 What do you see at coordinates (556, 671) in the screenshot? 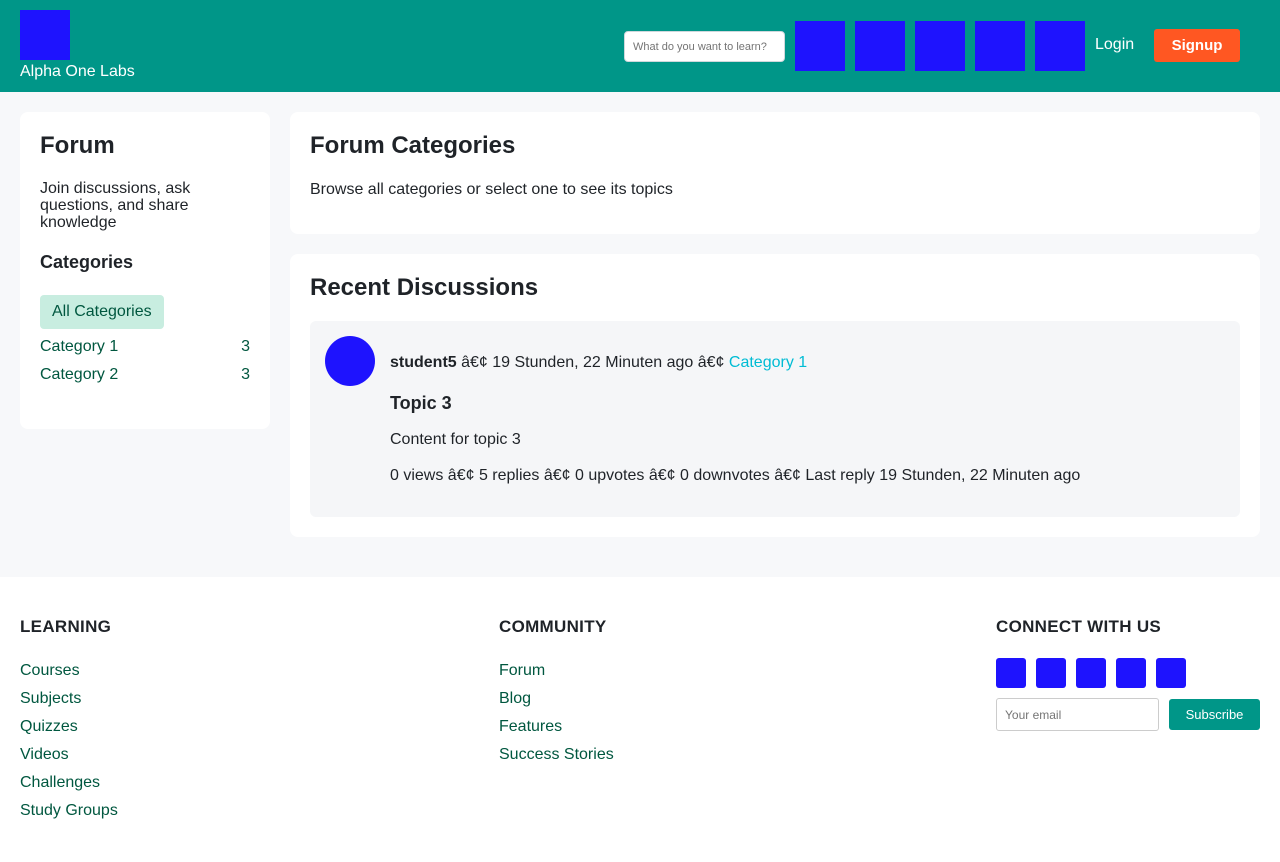
I see `footer-link-forum: Forum` at bounding box center [556, 671].